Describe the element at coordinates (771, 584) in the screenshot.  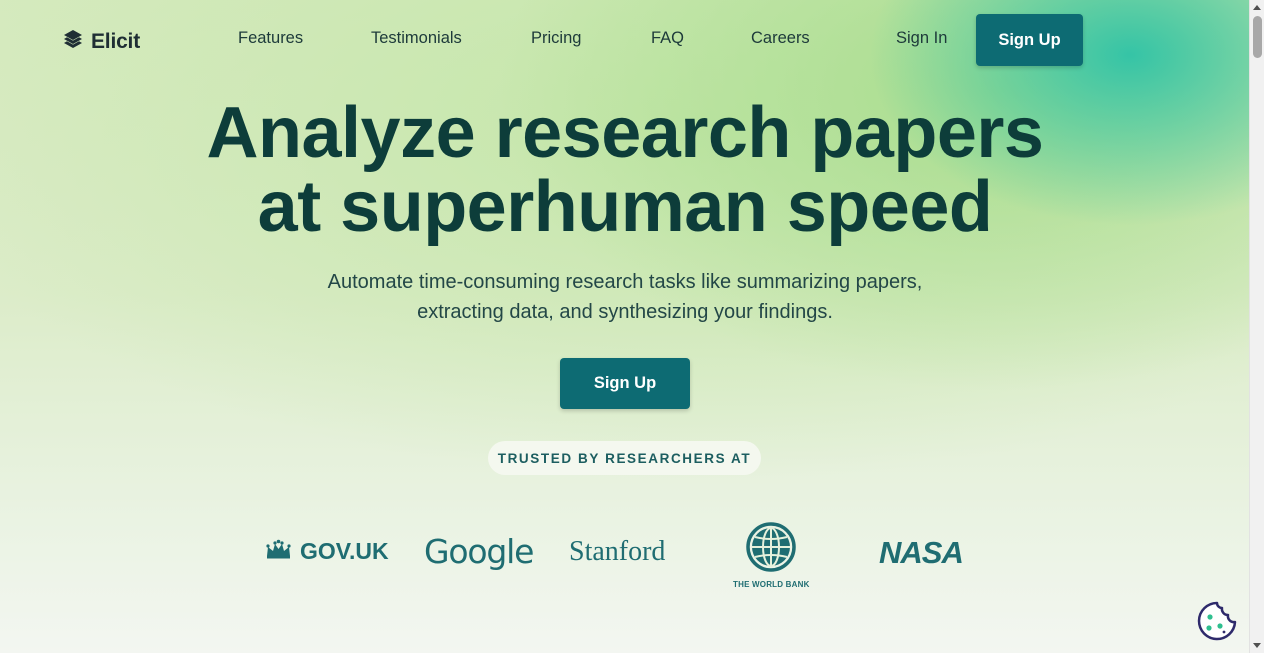
I see `world-bank-logo-text: THE WORLD BANK` at that location.